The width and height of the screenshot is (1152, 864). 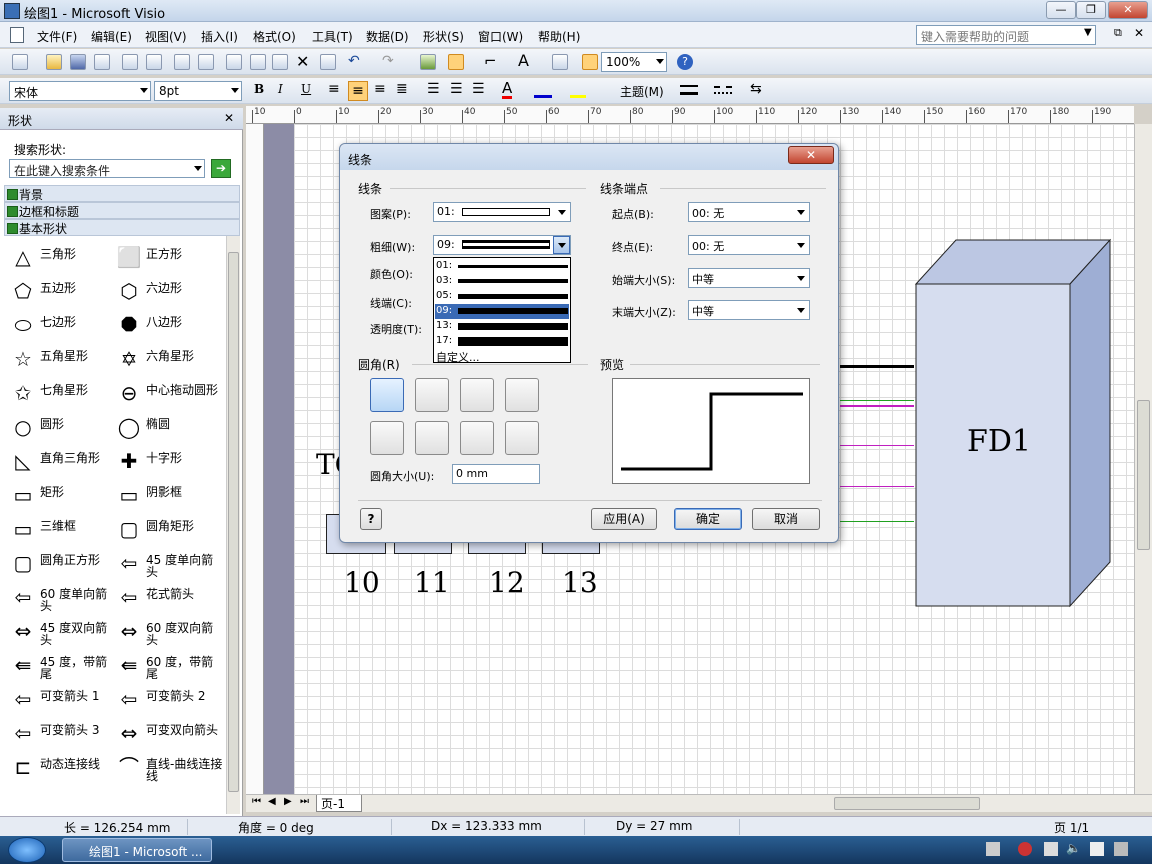 What do you see at coordinates (229, 118) in the screenshot?
I see `shapes-pane-close-icon: ✕` at bounding box center [229, 118].